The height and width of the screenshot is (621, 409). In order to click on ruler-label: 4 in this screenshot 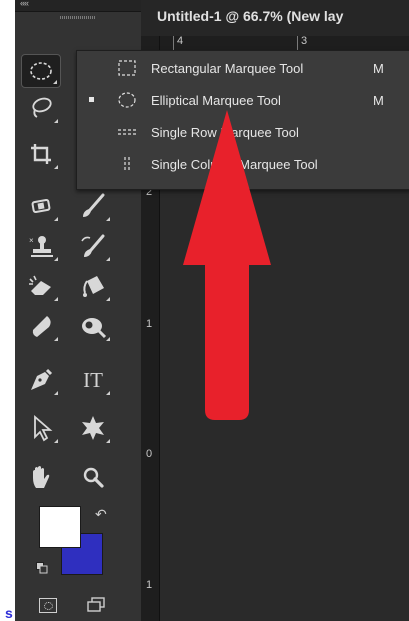, I will do `click(180, 41)`.